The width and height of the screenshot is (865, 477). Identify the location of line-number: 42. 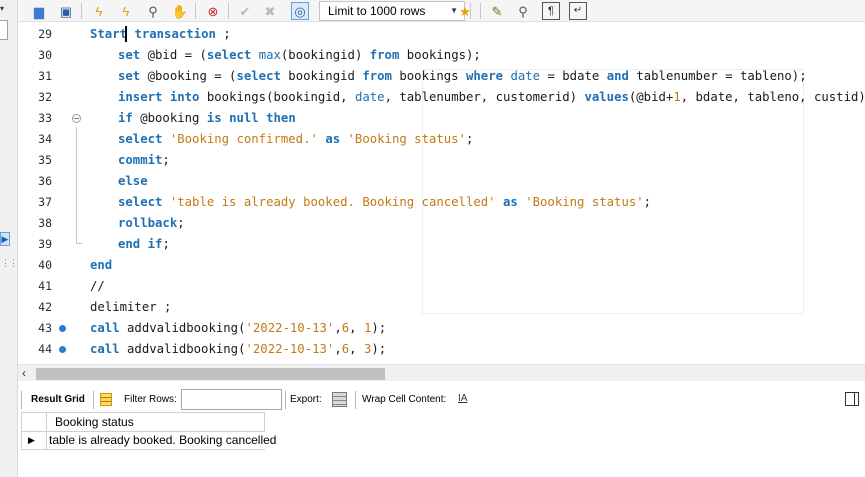
(45, 307).